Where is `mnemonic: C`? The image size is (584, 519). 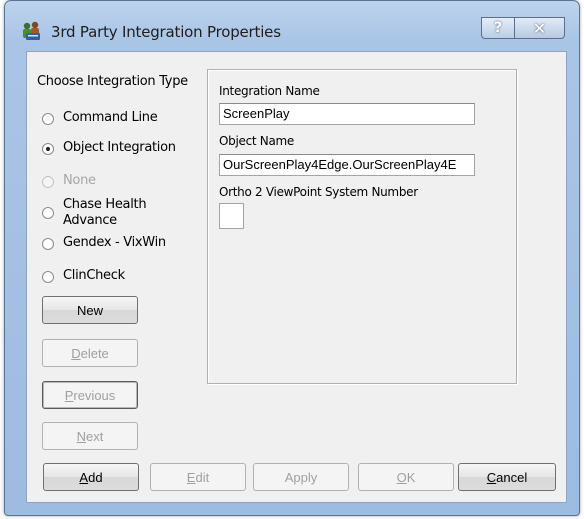 mnemonic: C is located at coordinates (491, 477).